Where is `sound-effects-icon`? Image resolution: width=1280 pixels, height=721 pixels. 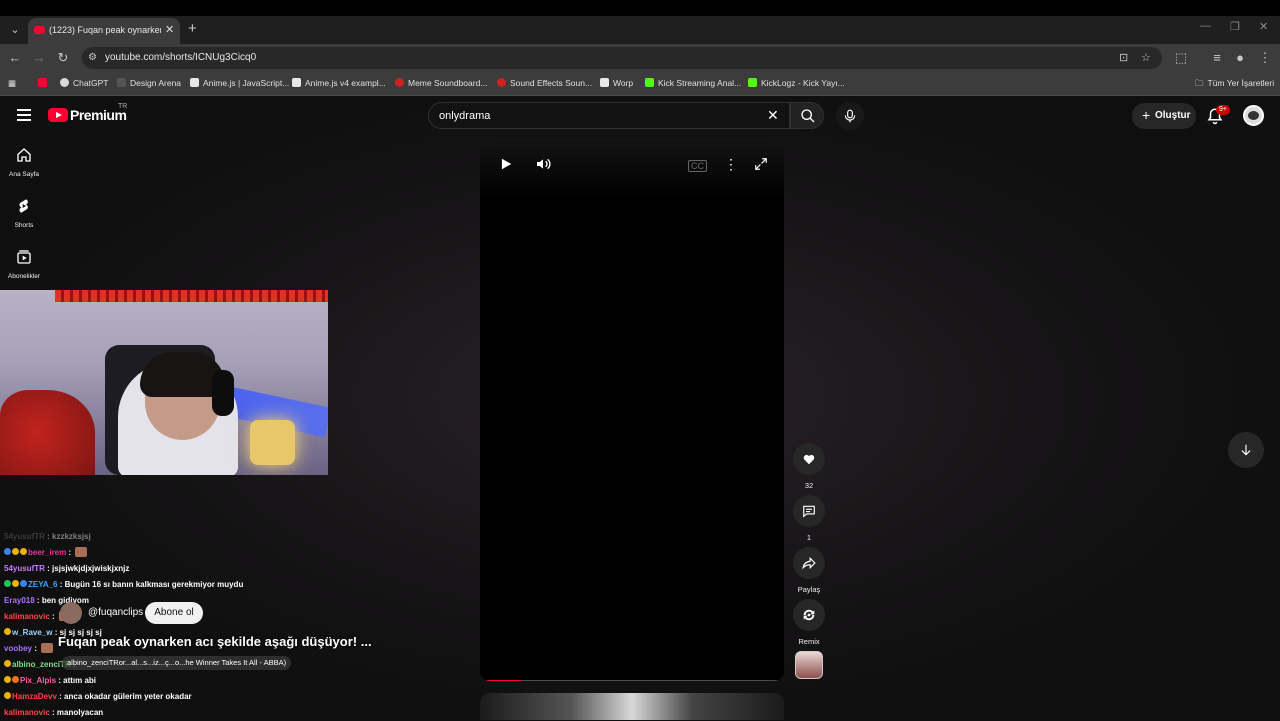
sound-effects-icon is located at coordinates (501, 82).